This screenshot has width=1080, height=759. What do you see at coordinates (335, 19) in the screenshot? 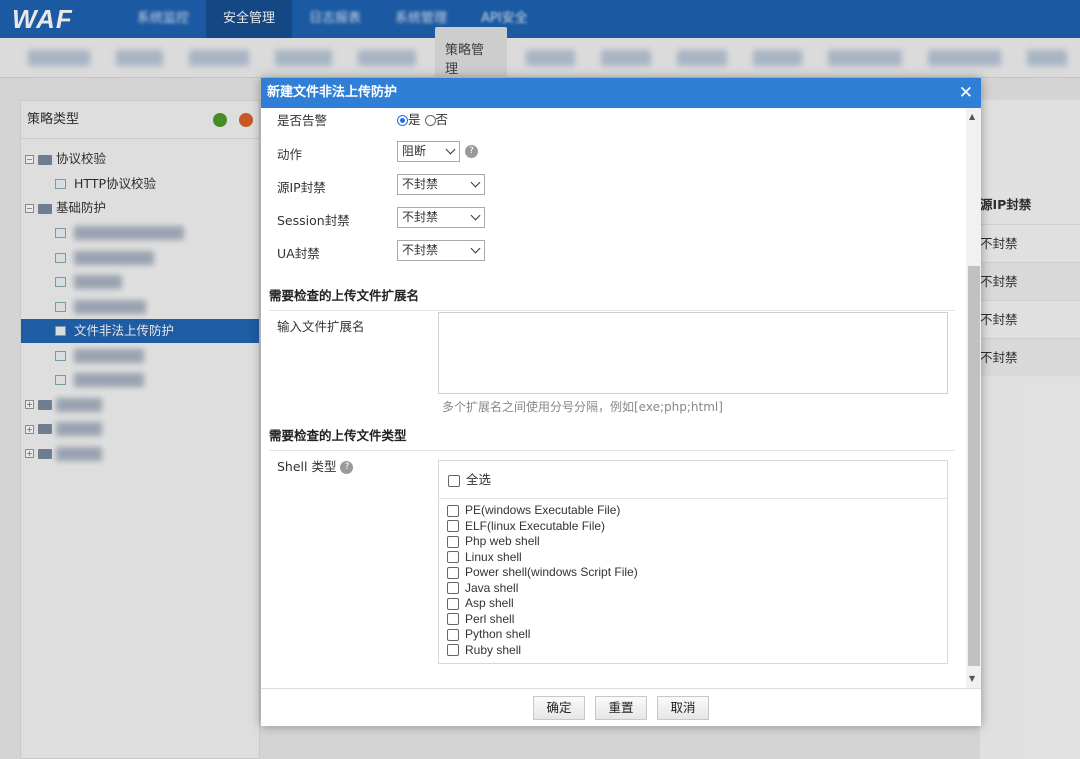
I see `nav-log-report: 日志报表` at bounding box center [335, 19].